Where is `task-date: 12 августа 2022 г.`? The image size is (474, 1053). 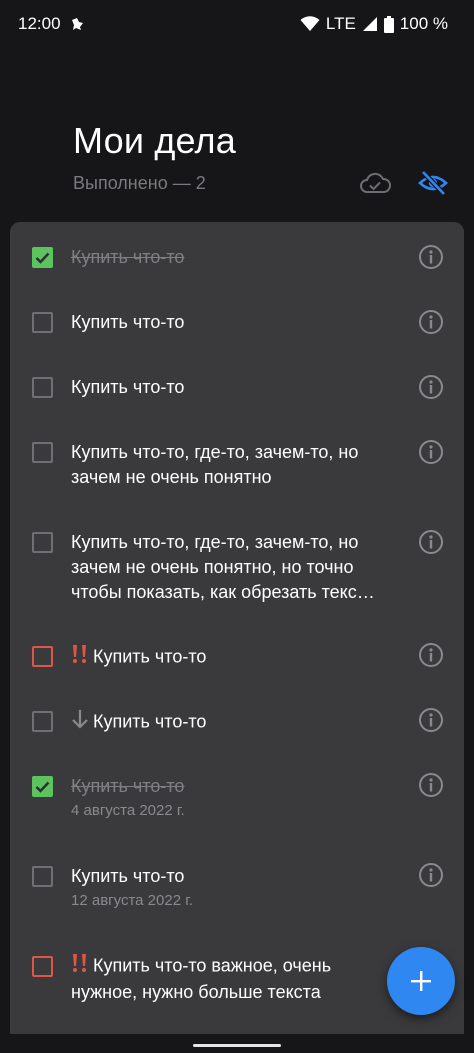 task-date: 12 августа 2022 г. is located at coordinates (132, 900).